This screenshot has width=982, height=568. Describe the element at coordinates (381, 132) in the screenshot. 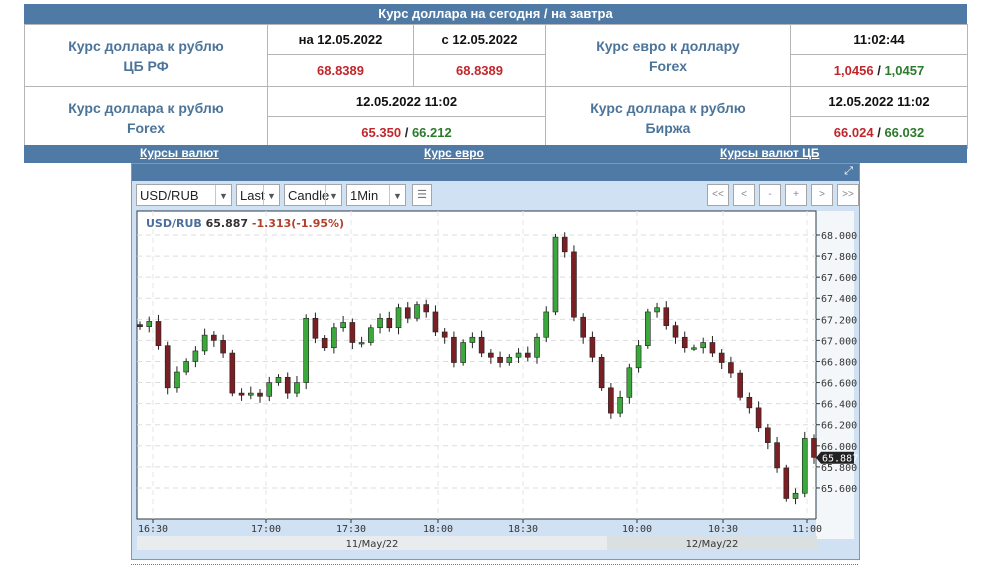

I see `usd-rub-forex-bid: 65.350` at that location.